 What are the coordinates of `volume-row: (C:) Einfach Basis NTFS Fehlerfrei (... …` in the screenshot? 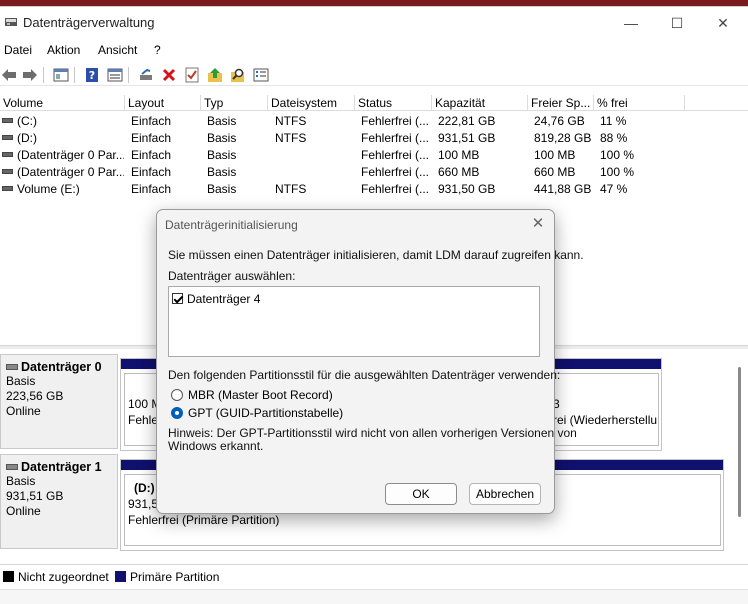 It's located at (374, 121).